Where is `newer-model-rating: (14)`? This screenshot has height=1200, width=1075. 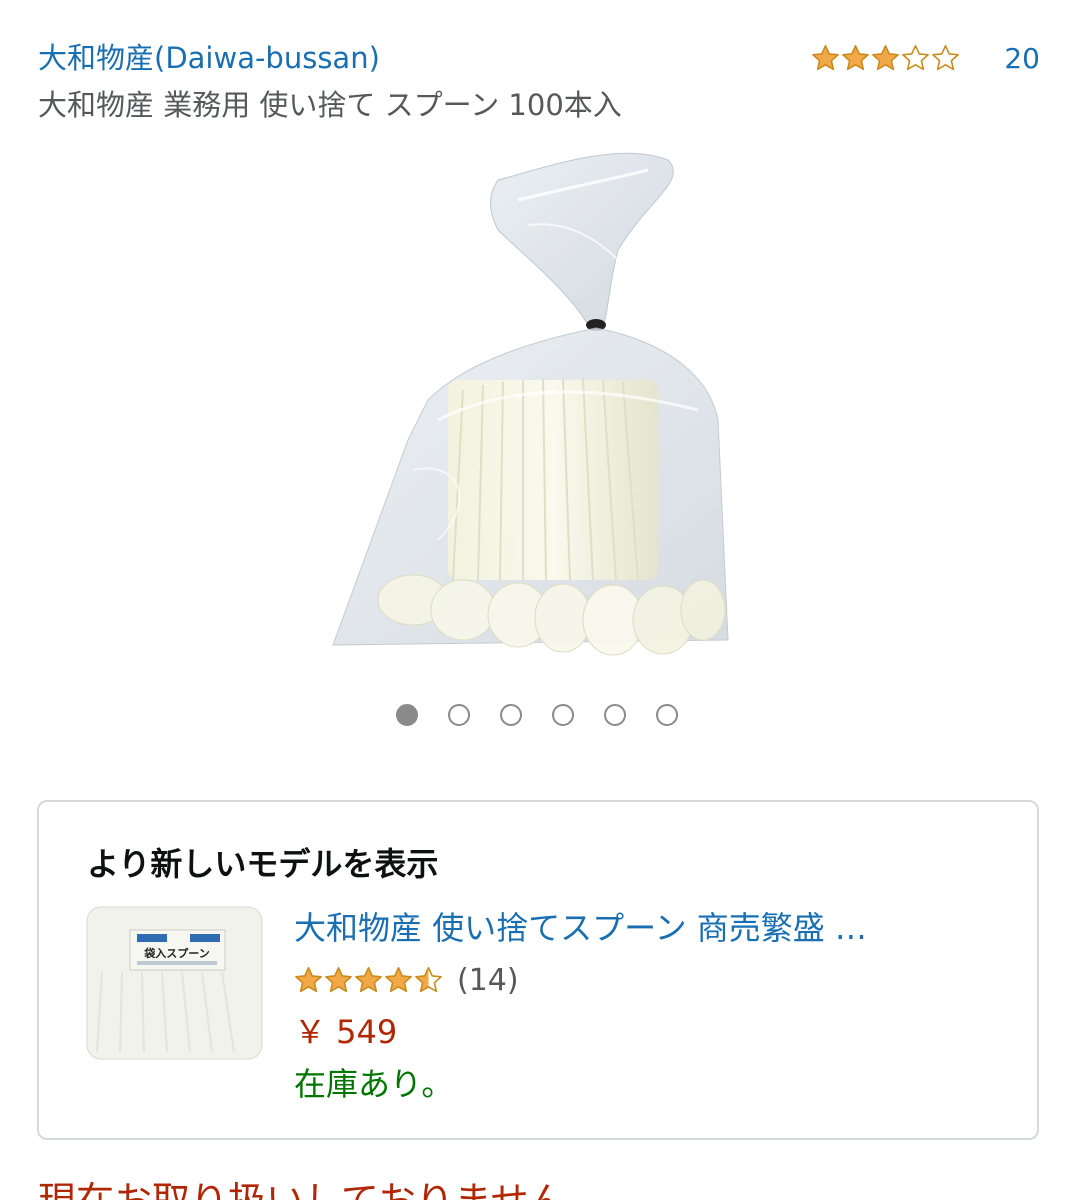 newer-model-rating: (14) is located at coordinates (406, 980).